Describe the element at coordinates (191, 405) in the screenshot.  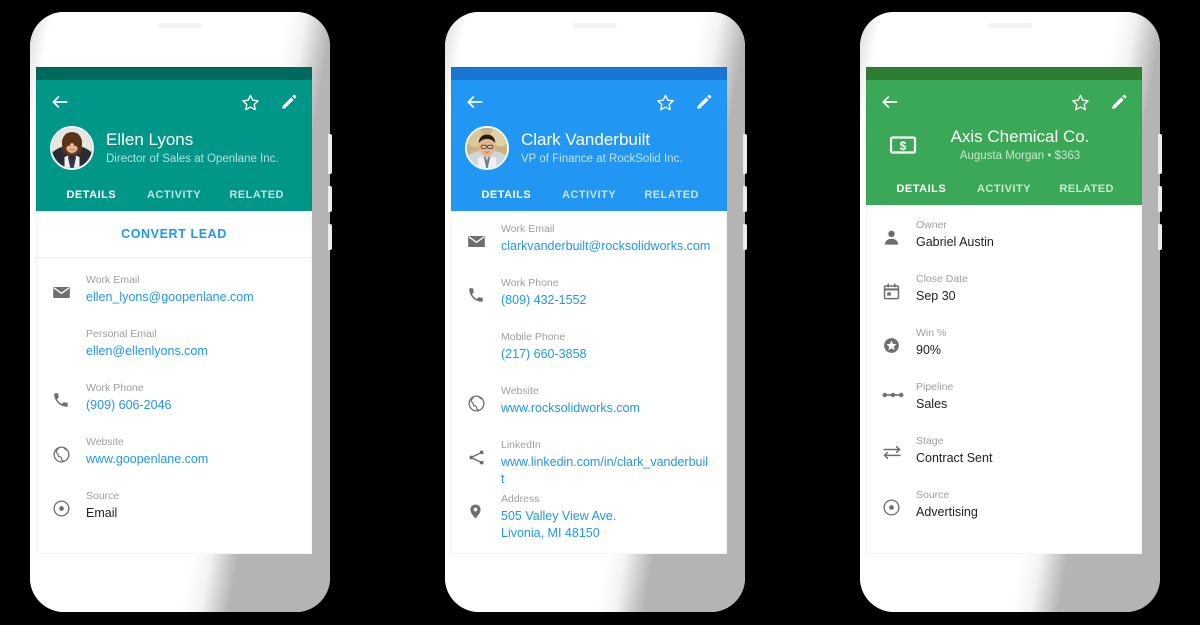
I see `field-value: (909) 606-2046` at that location.